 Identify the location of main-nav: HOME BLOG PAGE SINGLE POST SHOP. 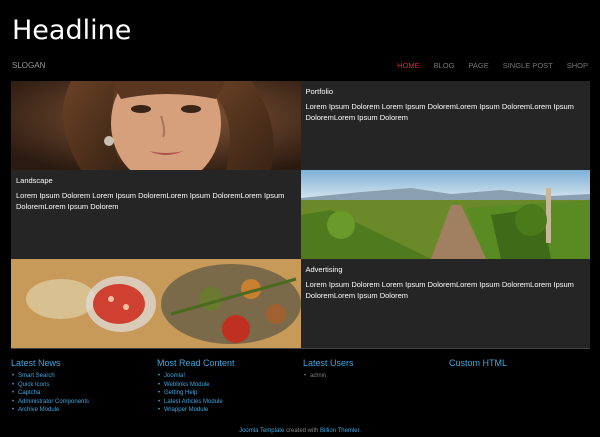
(492, 65).